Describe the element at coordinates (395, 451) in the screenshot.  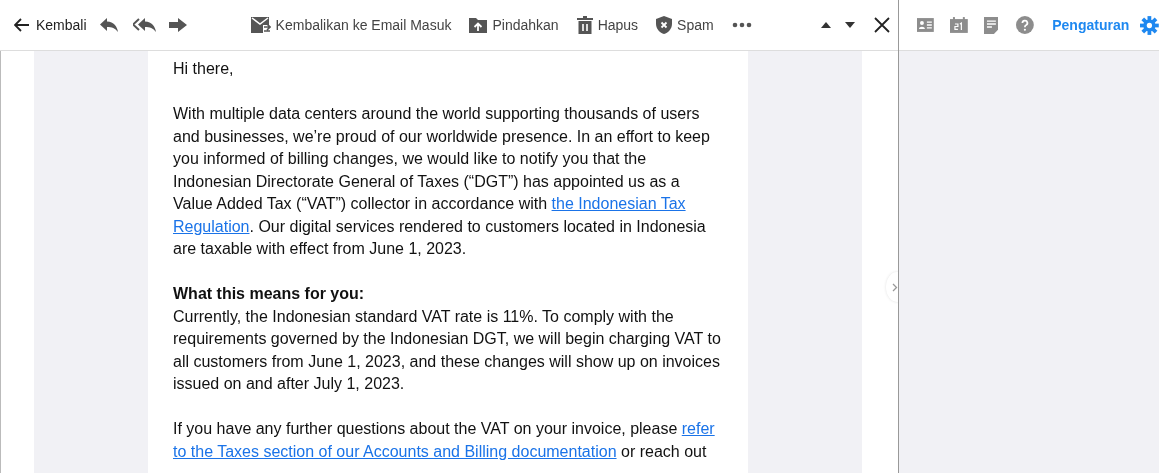
I see `text-link: to the Taxes section of our Accounts and Billing documentation` at that location.